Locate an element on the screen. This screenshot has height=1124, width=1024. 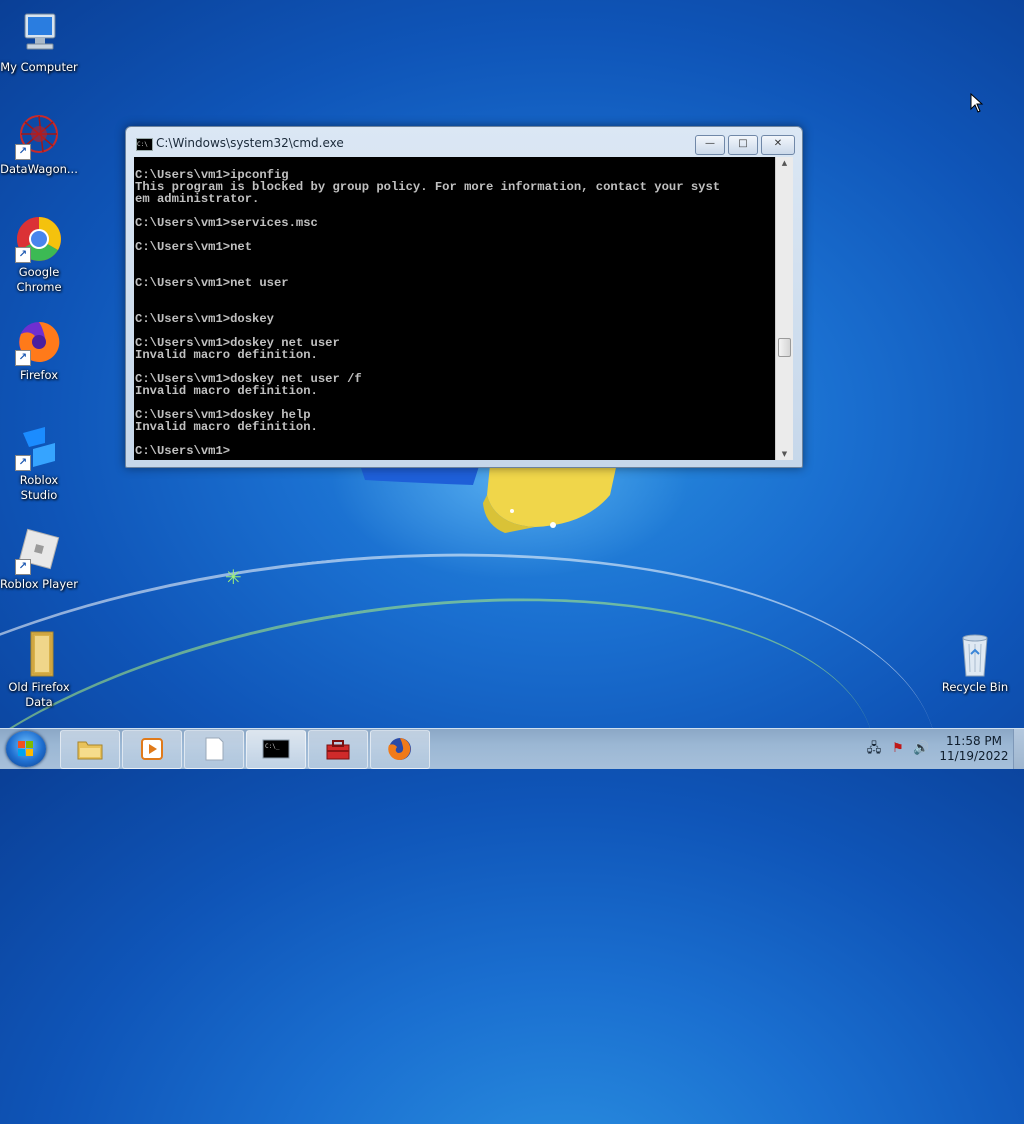
desktop-icon-old-firefox-data: Old Firefox Data is located at coordinates (39, 670).